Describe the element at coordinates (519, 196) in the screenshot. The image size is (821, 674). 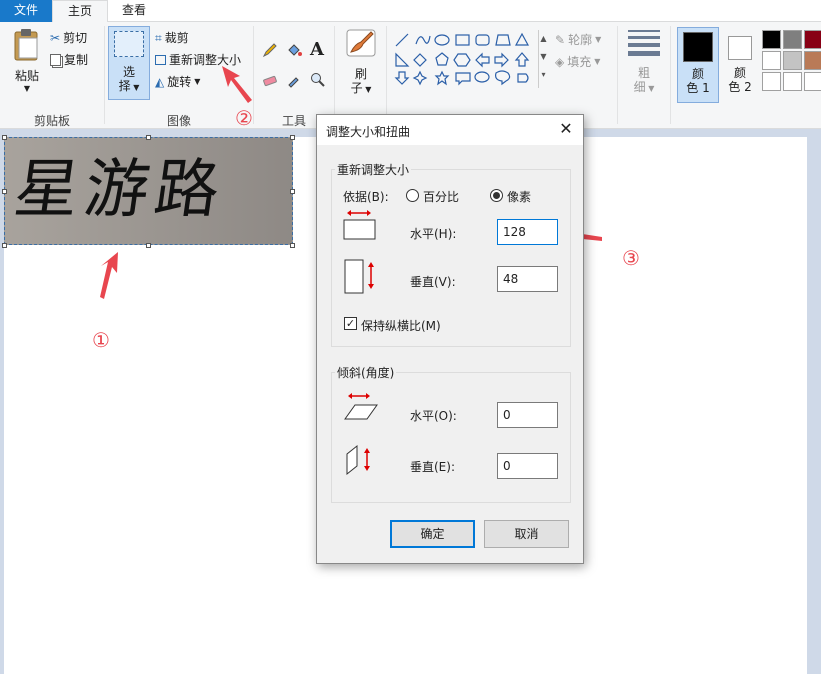
I see `pixels-label: 像素` at that location.